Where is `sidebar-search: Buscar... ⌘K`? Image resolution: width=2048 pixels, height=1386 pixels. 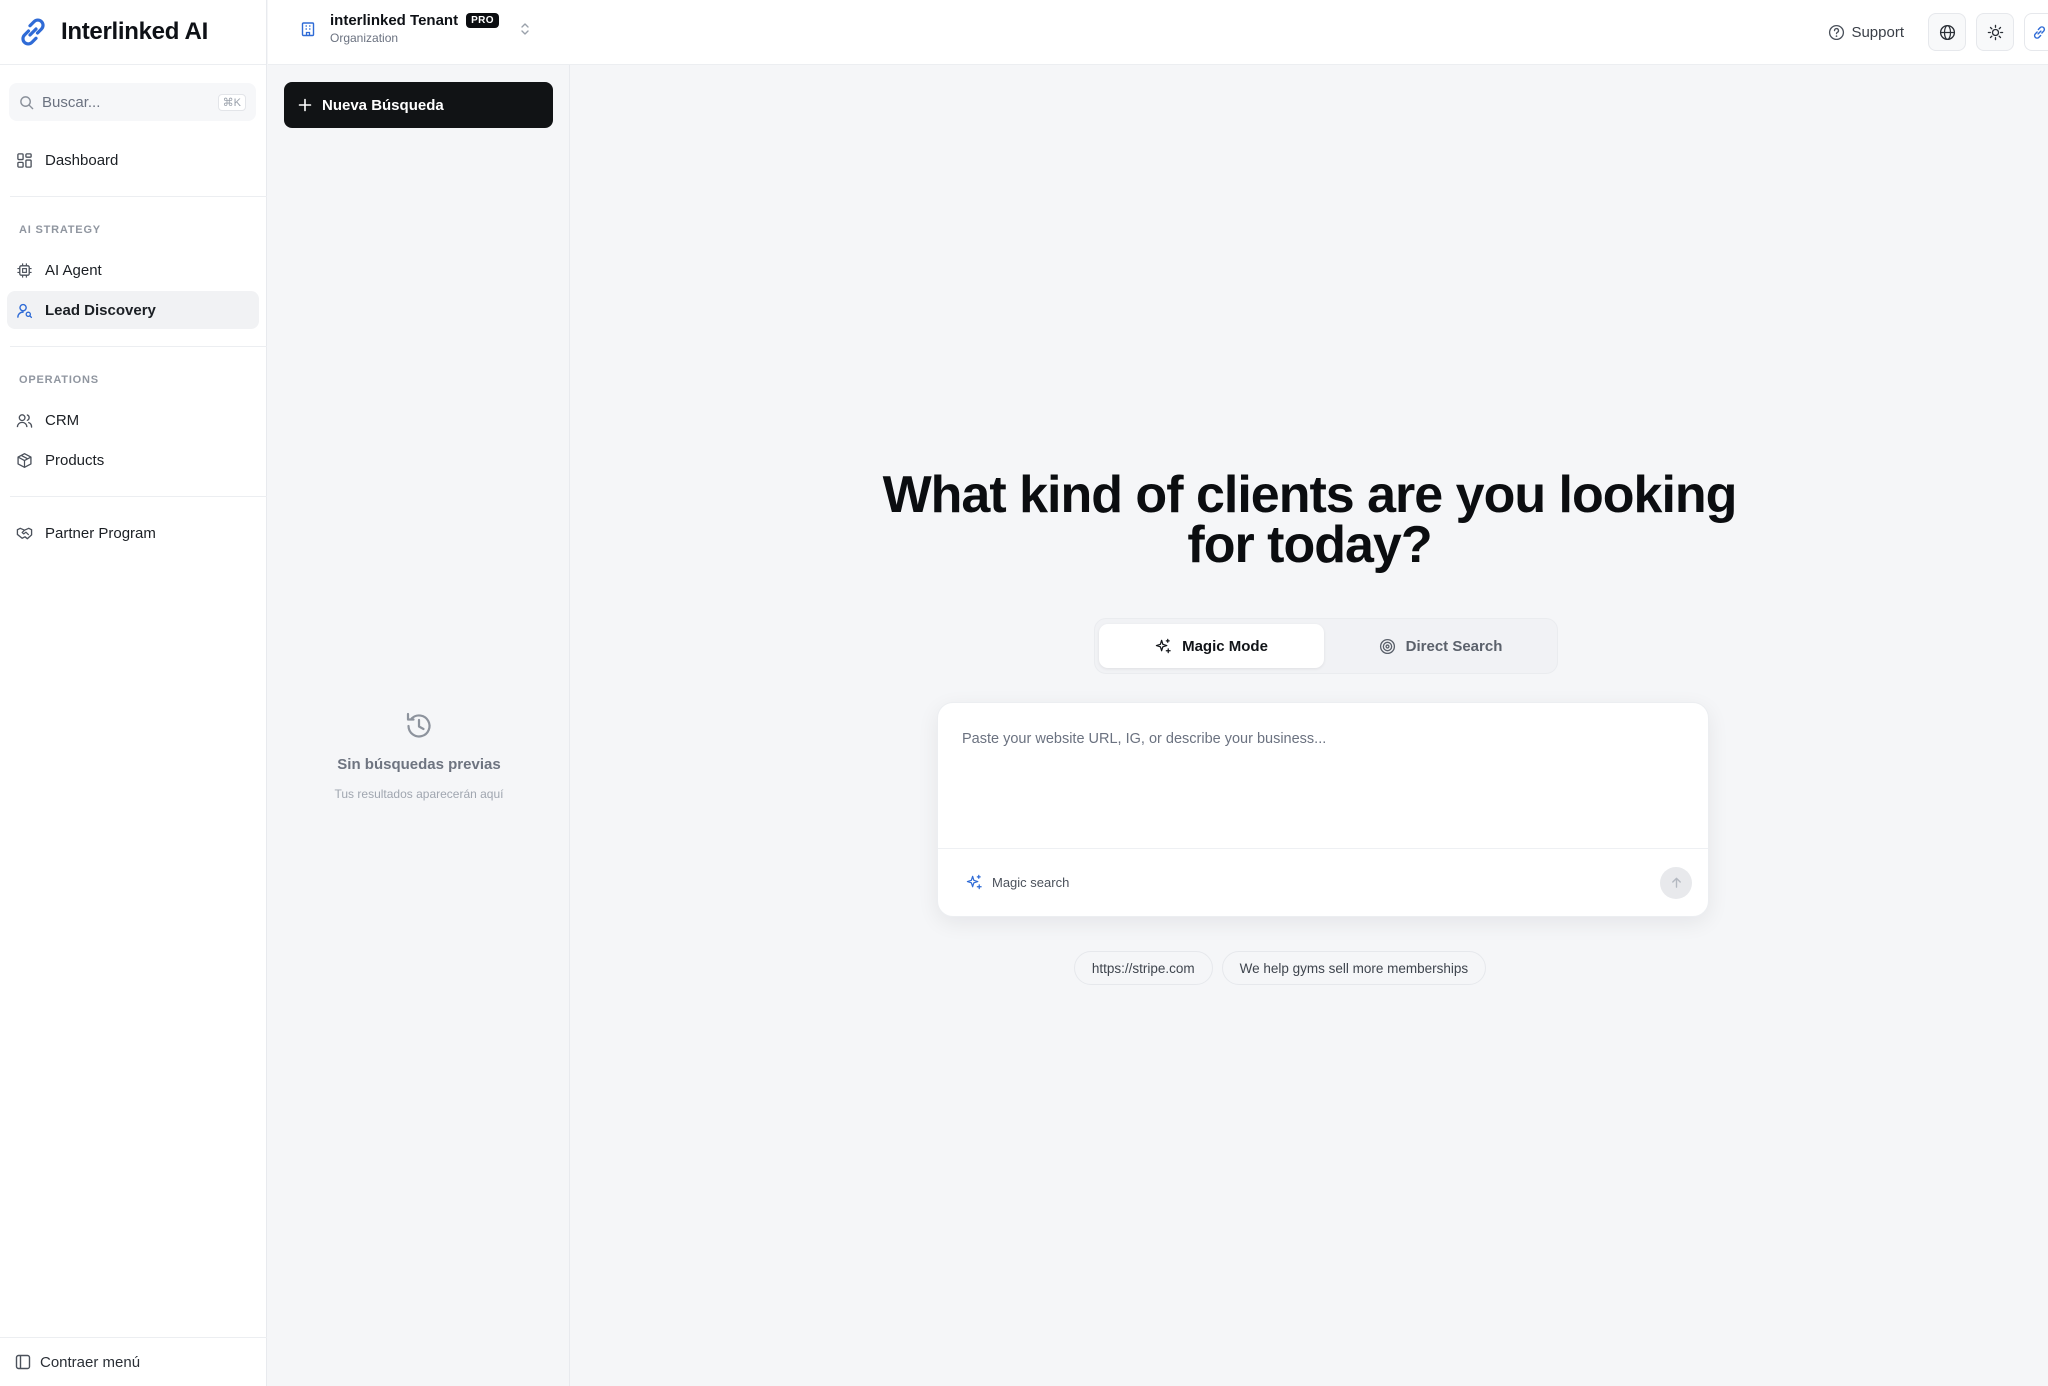
sidebar-search: Buscar... ⌘K is located at coordinates (132, 102).